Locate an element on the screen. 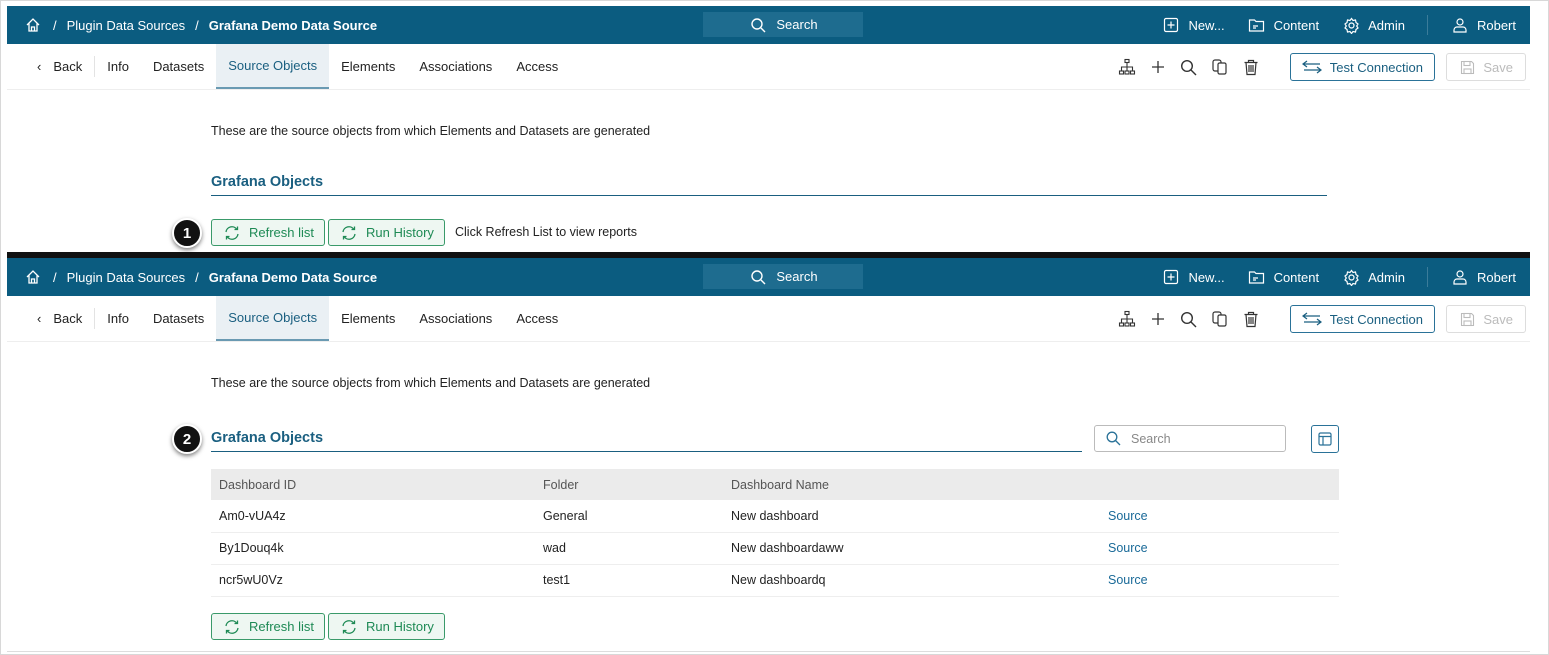  dashboard-id-cell: By1Douq4k is located at coordinates (373, 548).